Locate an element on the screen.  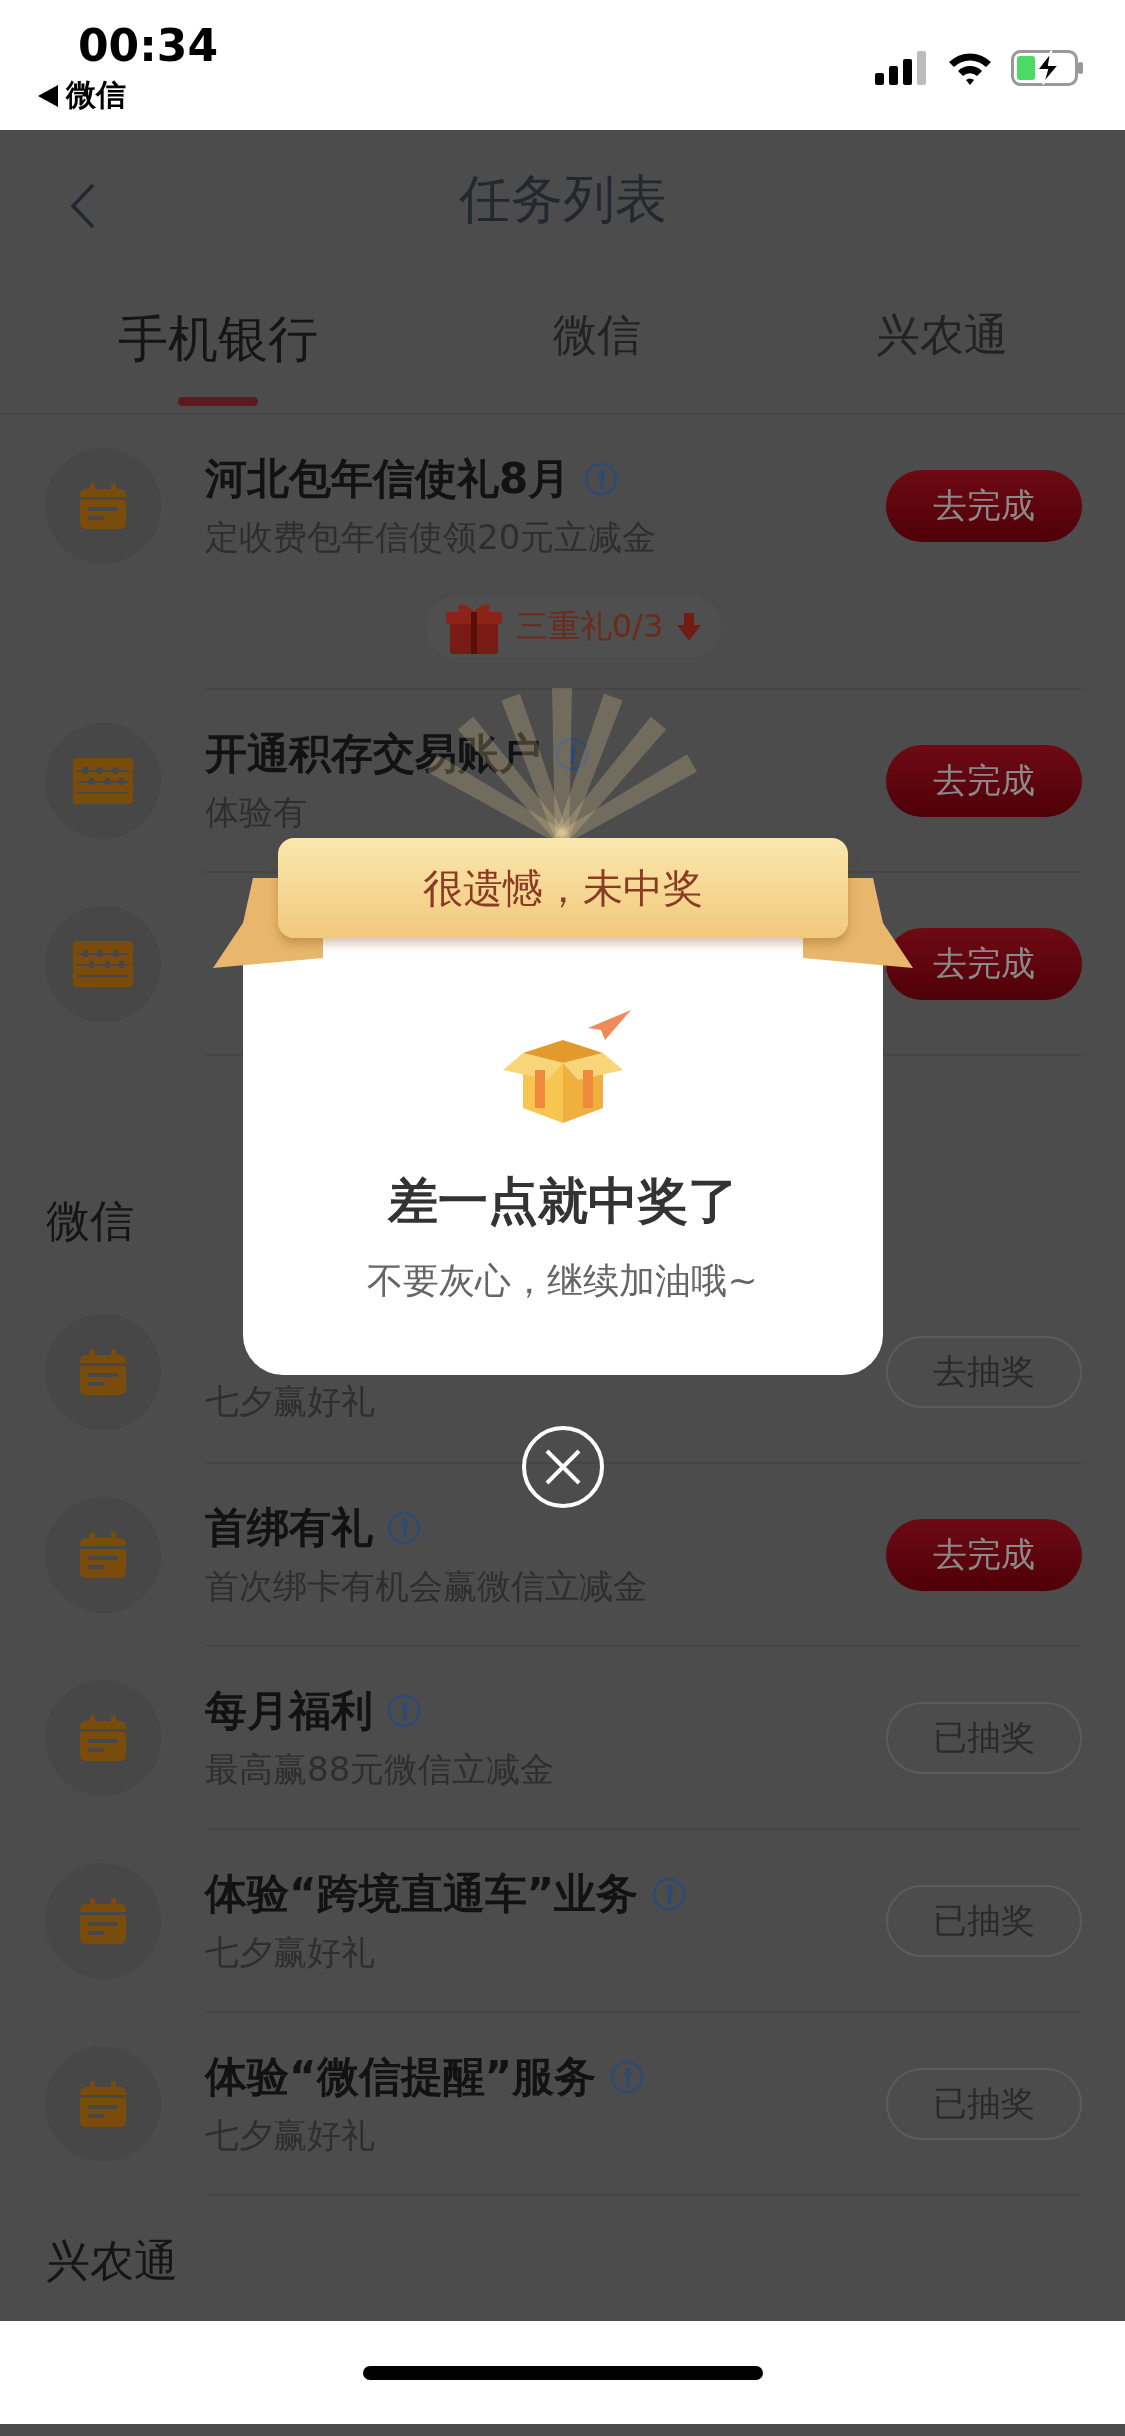
battery-charging-icon is located at coordinates (1048, 68).